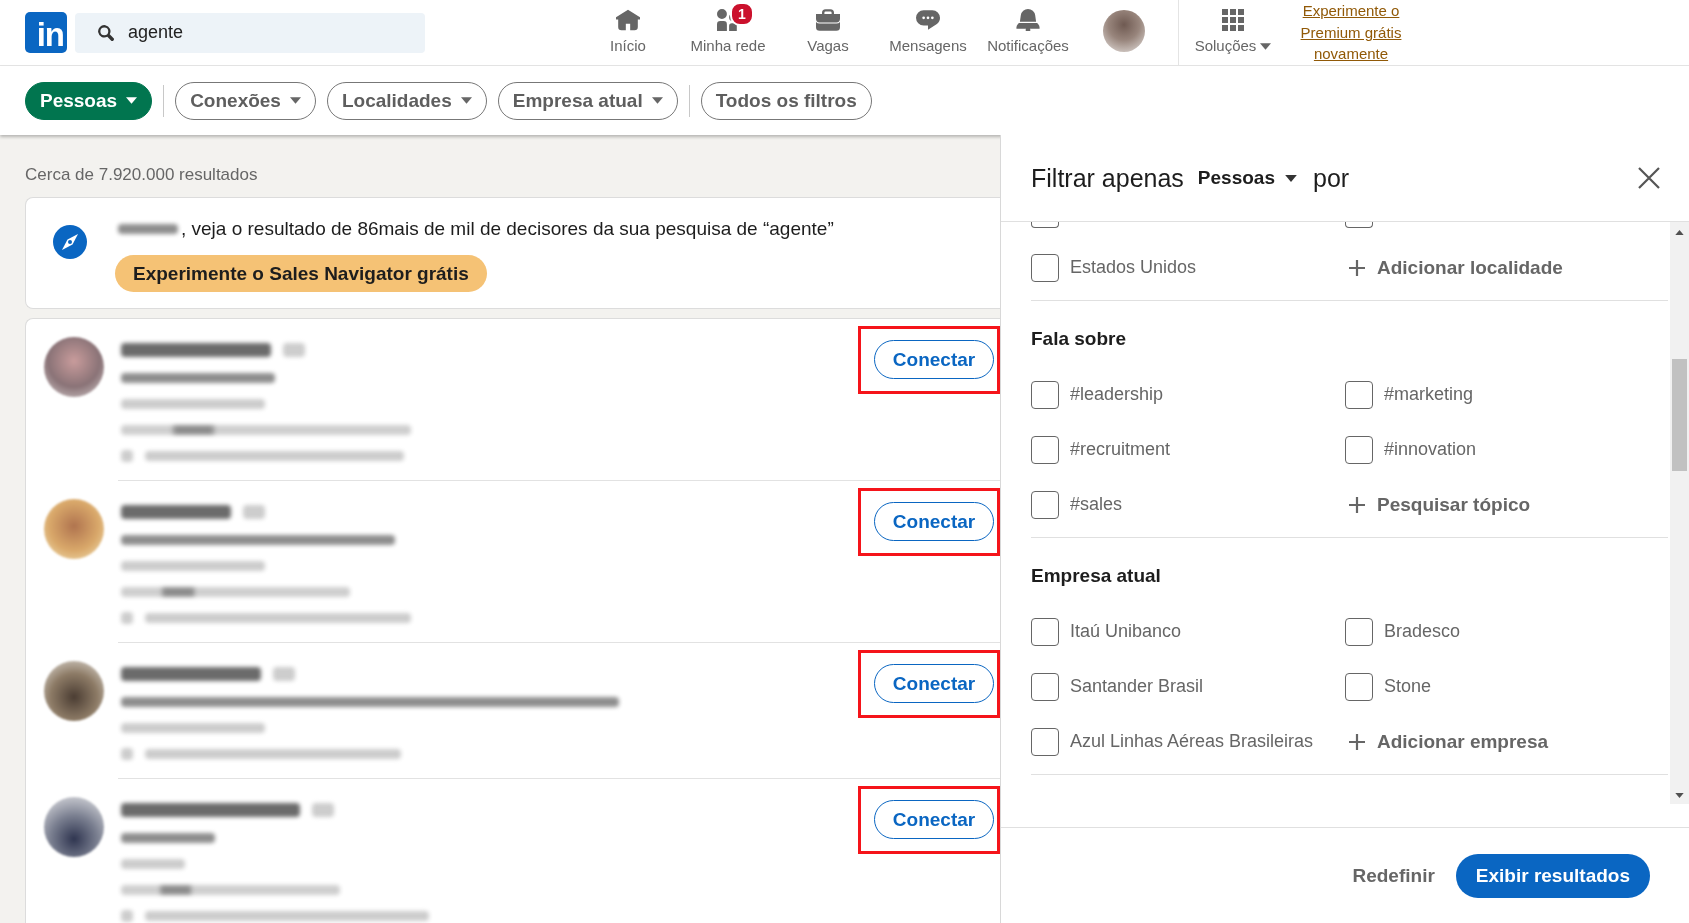  I want to click on checkbox-option: Estados Unidos, so click(1114, 267).